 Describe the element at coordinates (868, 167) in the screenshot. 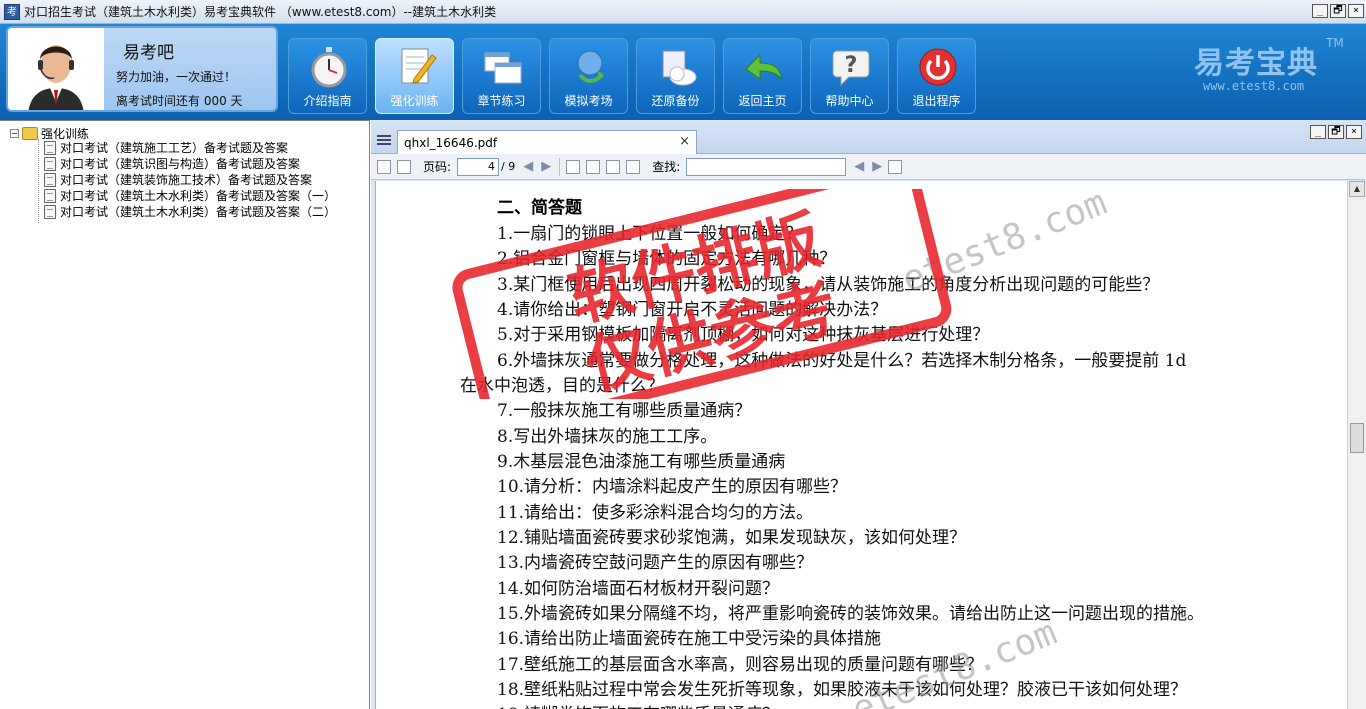

I see `pdf-toolbar: 页码: 4 / 9 ◀ ▶ 查找: ◀ ▶` at that location.